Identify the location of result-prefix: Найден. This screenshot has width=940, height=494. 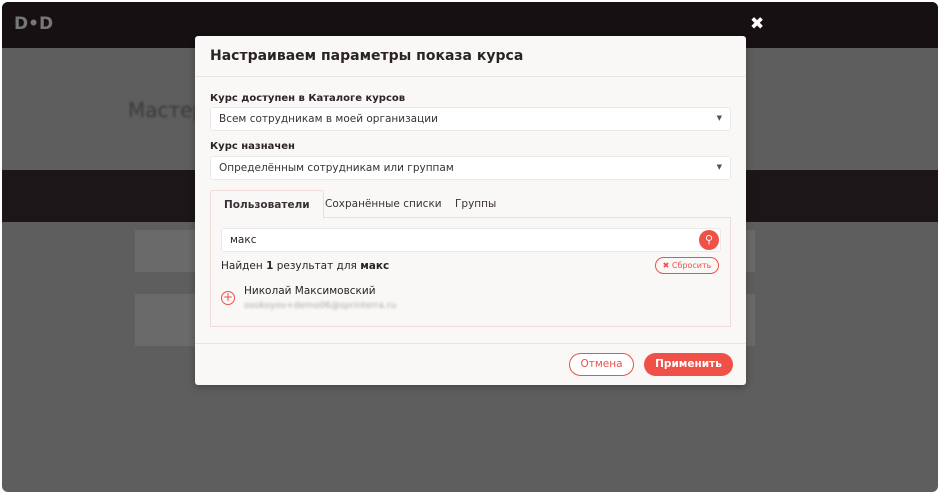
(244, 266).